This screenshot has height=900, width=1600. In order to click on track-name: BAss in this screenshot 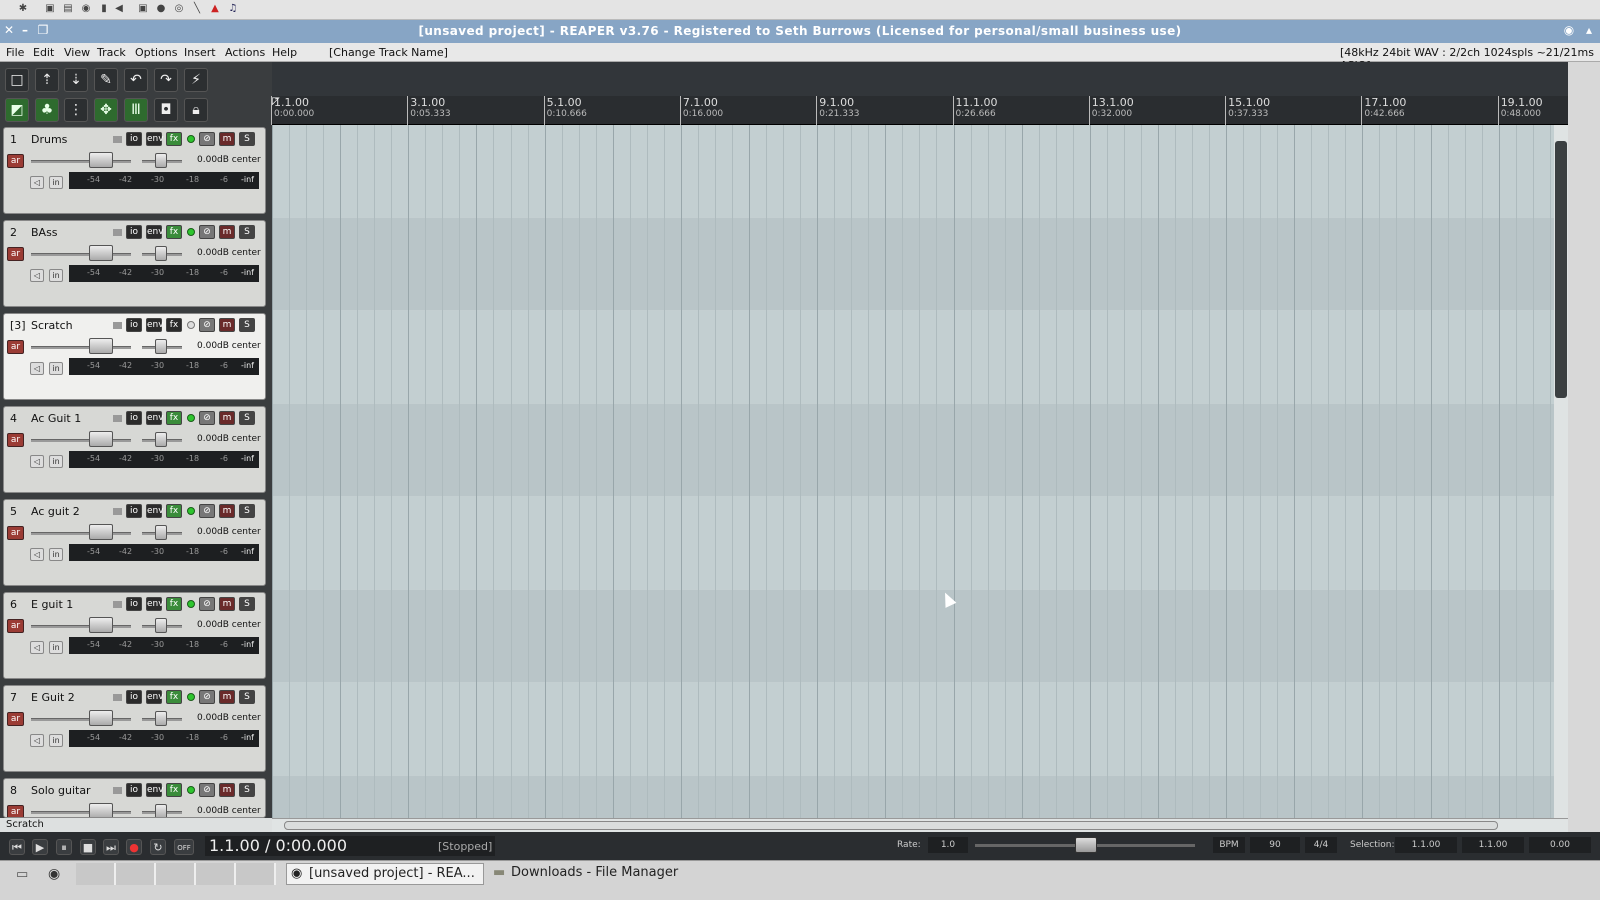, I will do `click(44, 232)`.